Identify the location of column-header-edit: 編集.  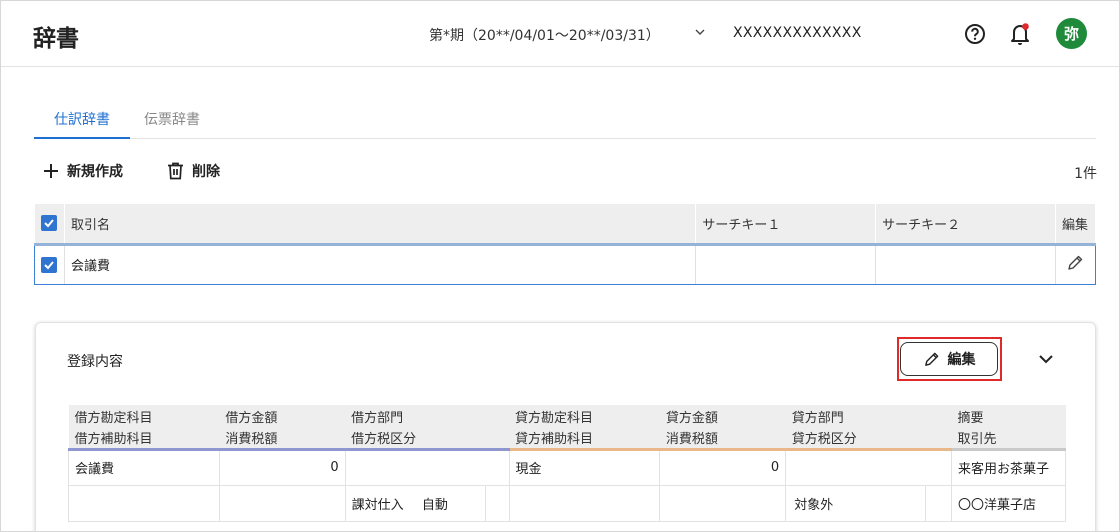
(1076, 225).